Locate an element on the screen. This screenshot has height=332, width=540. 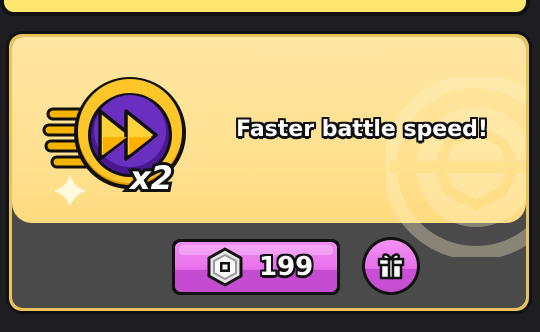
speed-boost-badge-icon: x2 is located at coordinates (114, 141).